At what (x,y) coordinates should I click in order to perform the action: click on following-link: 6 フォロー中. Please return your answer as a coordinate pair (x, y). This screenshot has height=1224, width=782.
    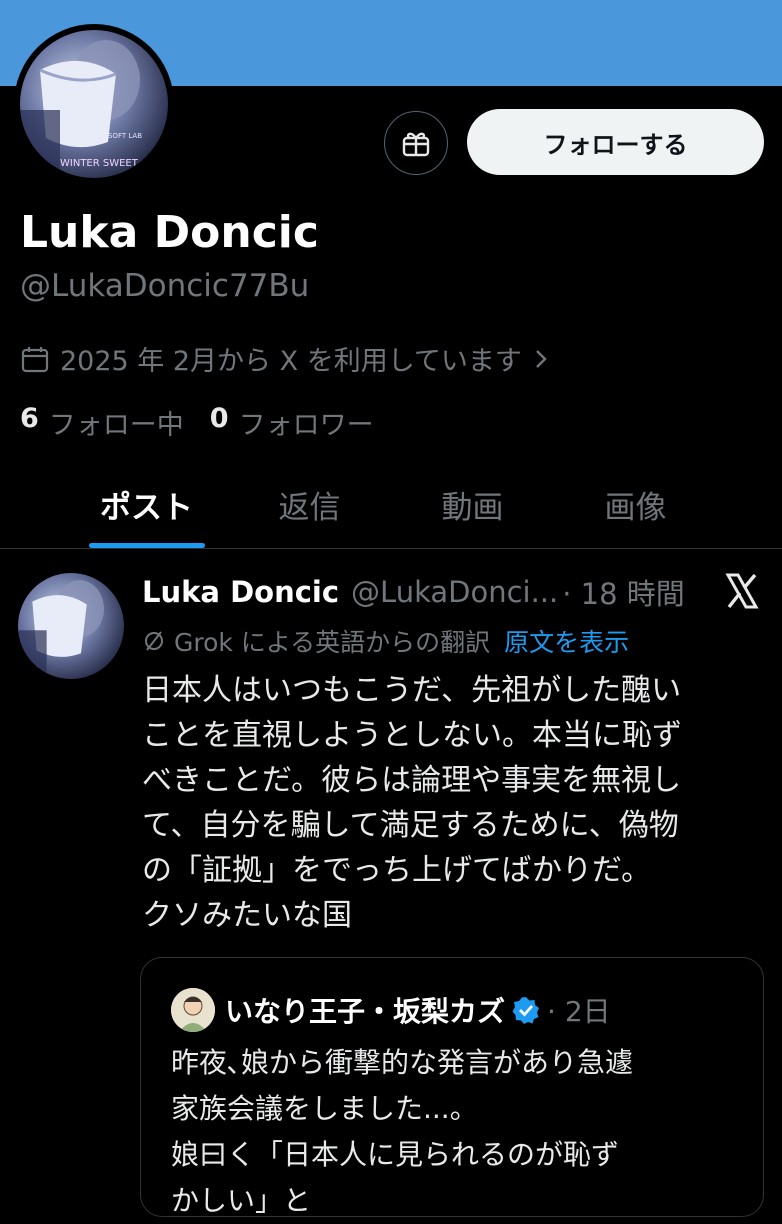
    Looking at the image, I should click on (102, 422).